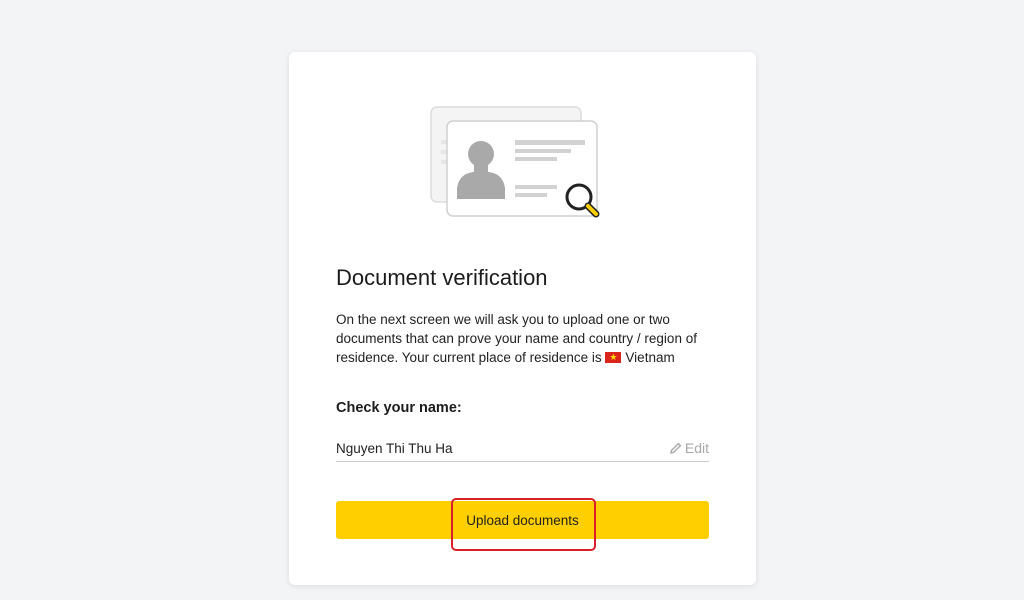 Image resolution: width=1024 pixels, height=600 pixels. I want to click on edit-label: Edit, so click(696, 448).